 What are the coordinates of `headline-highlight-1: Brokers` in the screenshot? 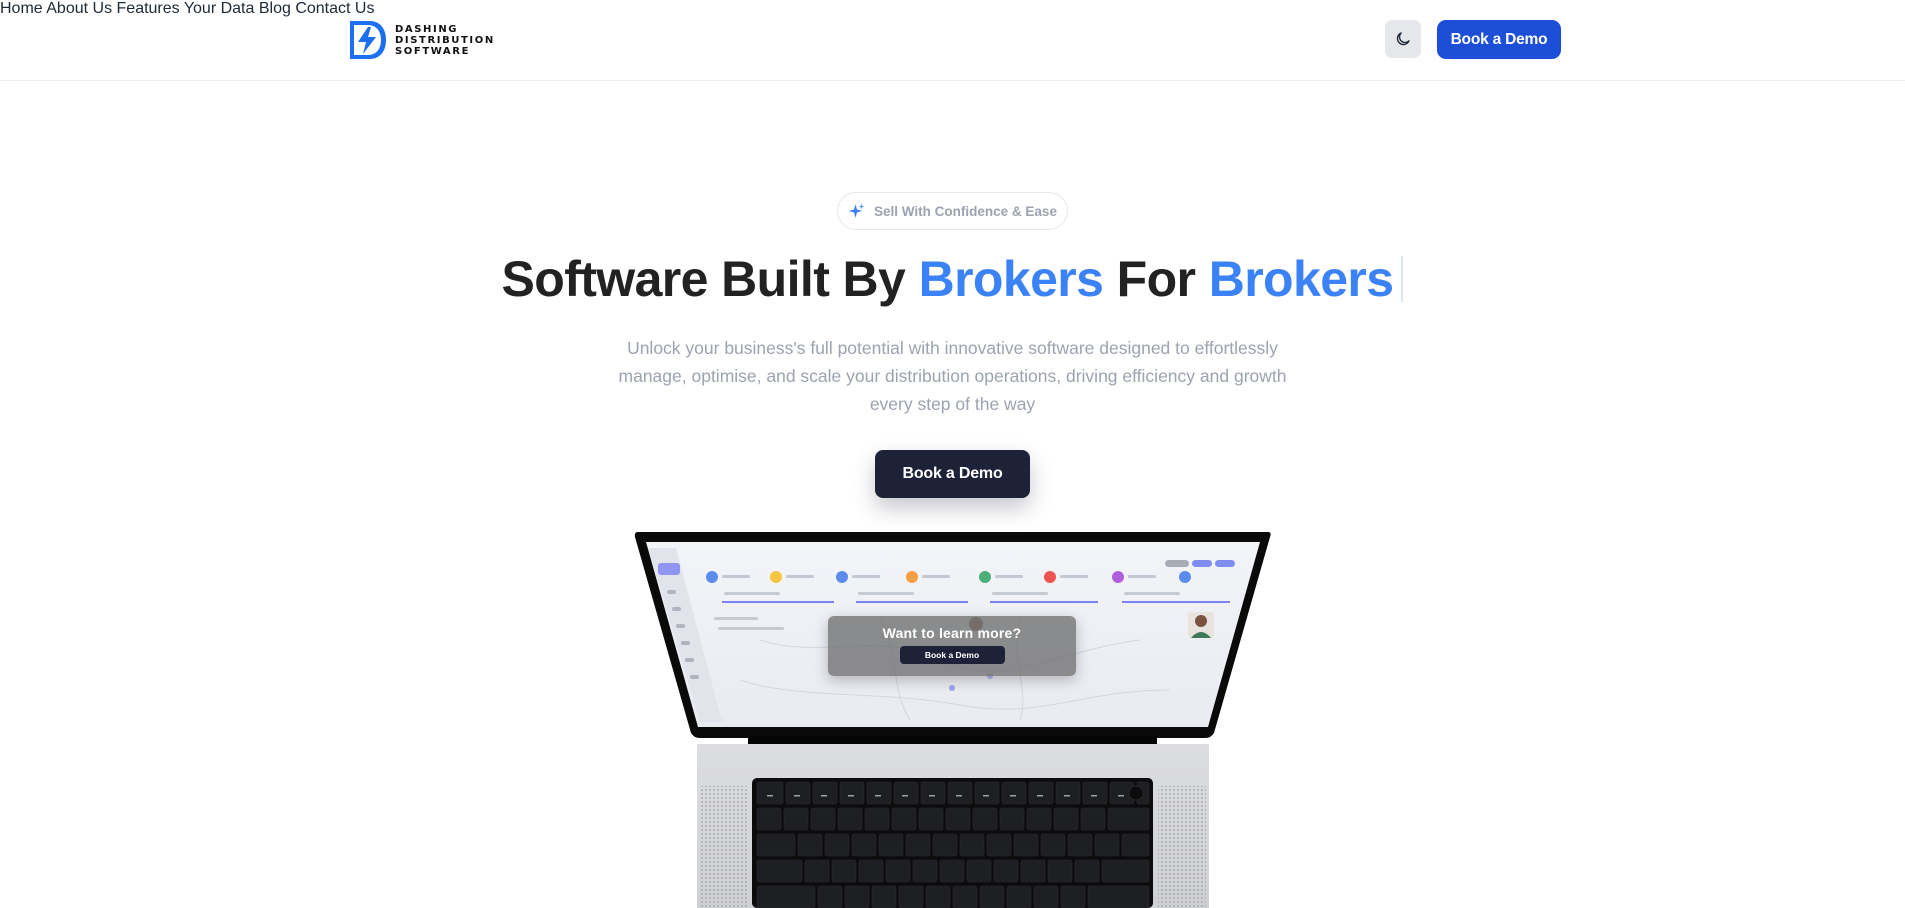 It's located at (1011, 279).